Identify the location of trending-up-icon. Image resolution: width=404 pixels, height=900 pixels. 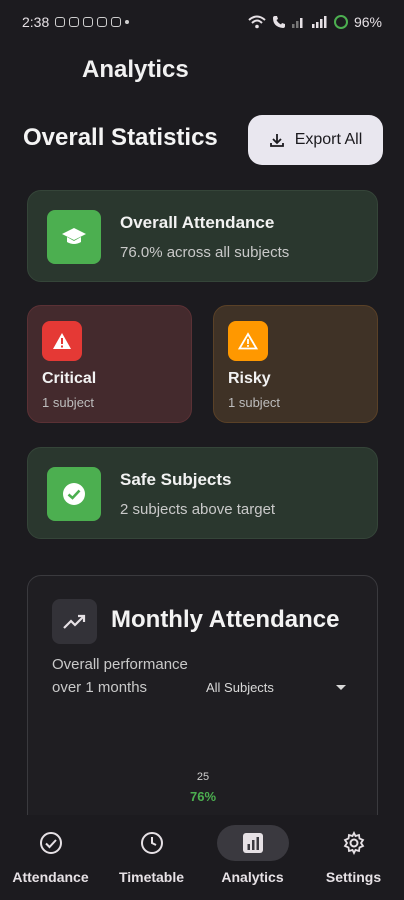
(74, 621).